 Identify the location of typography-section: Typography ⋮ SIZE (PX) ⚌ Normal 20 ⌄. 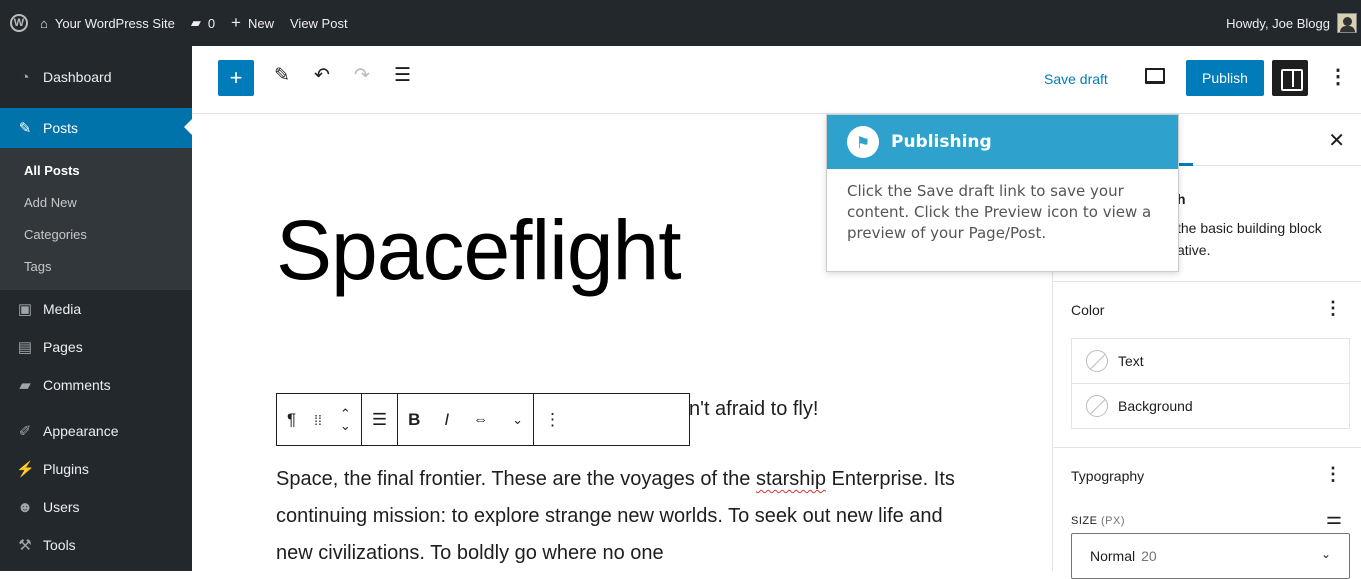
(1207, 513).